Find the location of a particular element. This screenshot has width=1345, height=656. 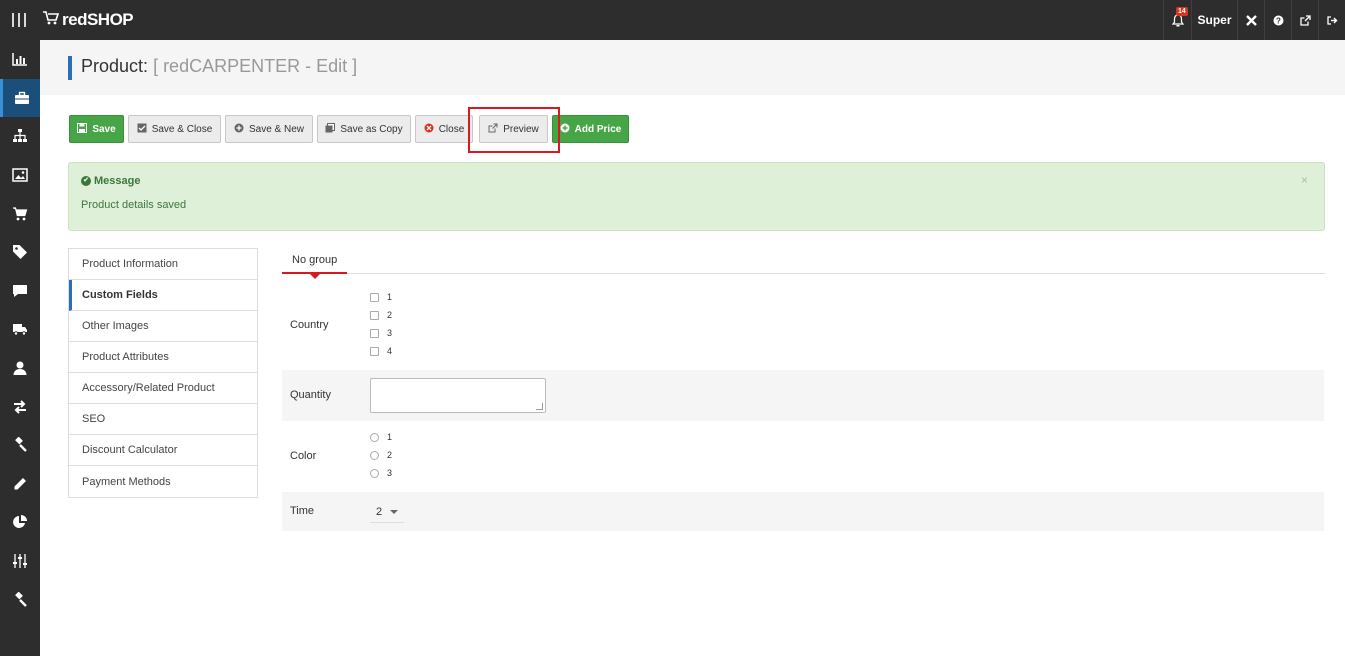

exchange-icon is located at coordinates (20, 406).